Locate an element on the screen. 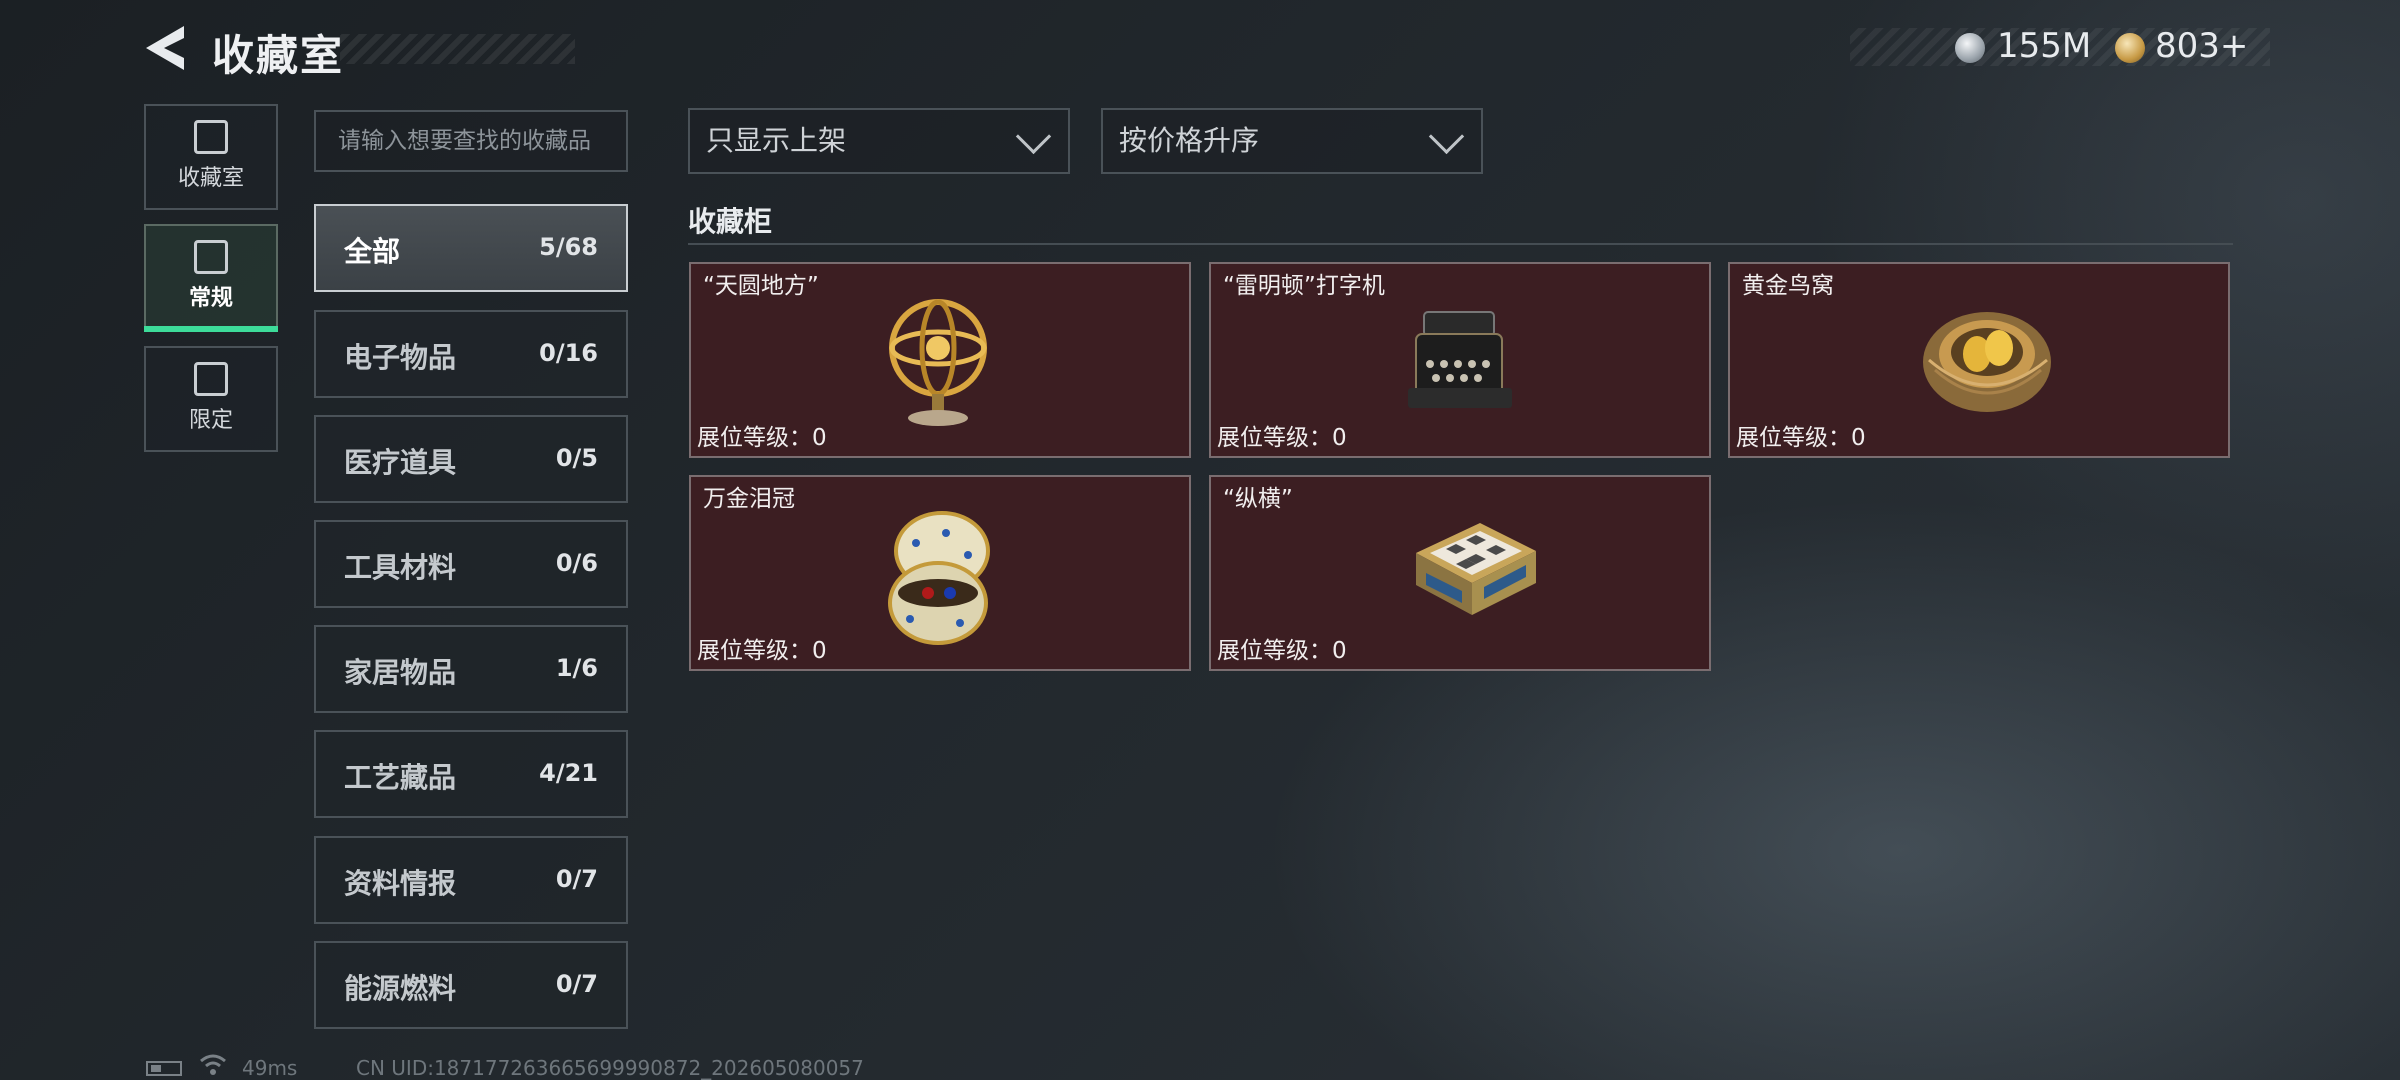 Image resolution: width=2400 pixels, height=1080 pixels. category-count: 5/68 is located at coordinates (568, 247).